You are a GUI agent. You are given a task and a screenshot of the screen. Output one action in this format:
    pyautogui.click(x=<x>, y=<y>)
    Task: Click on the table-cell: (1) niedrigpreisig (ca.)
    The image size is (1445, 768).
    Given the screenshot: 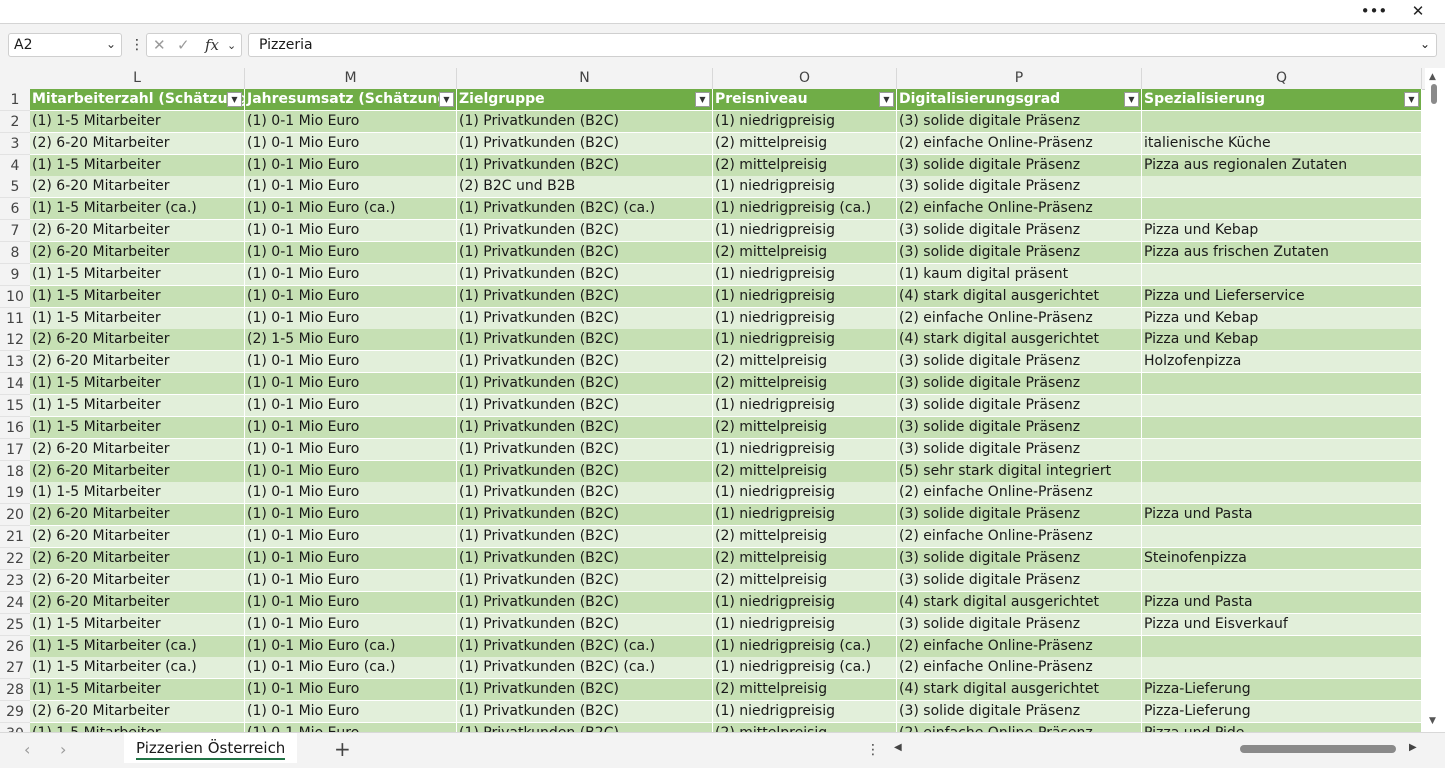 What is the action you would take?
    pyautogui.click(x=805, y=646)
    